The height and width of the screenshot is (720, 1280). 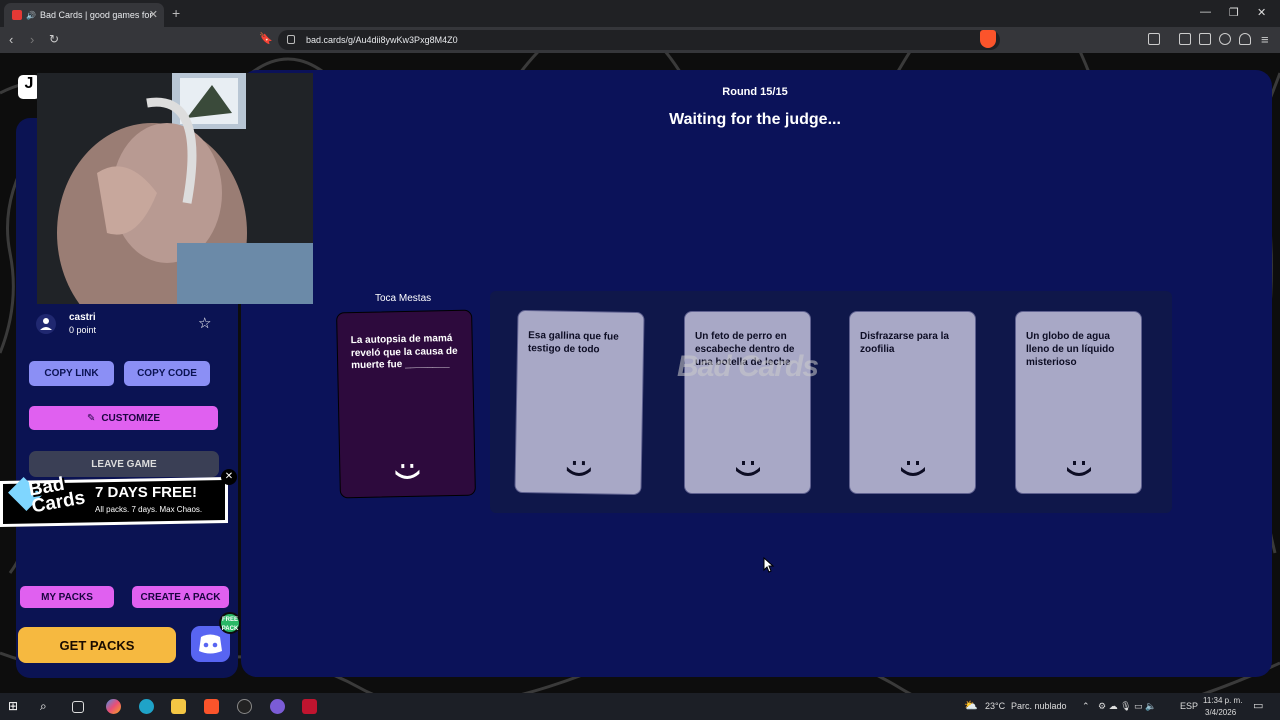 I want to click on tray-chevron-icon: ⌃, so click(x=1086, y=706).